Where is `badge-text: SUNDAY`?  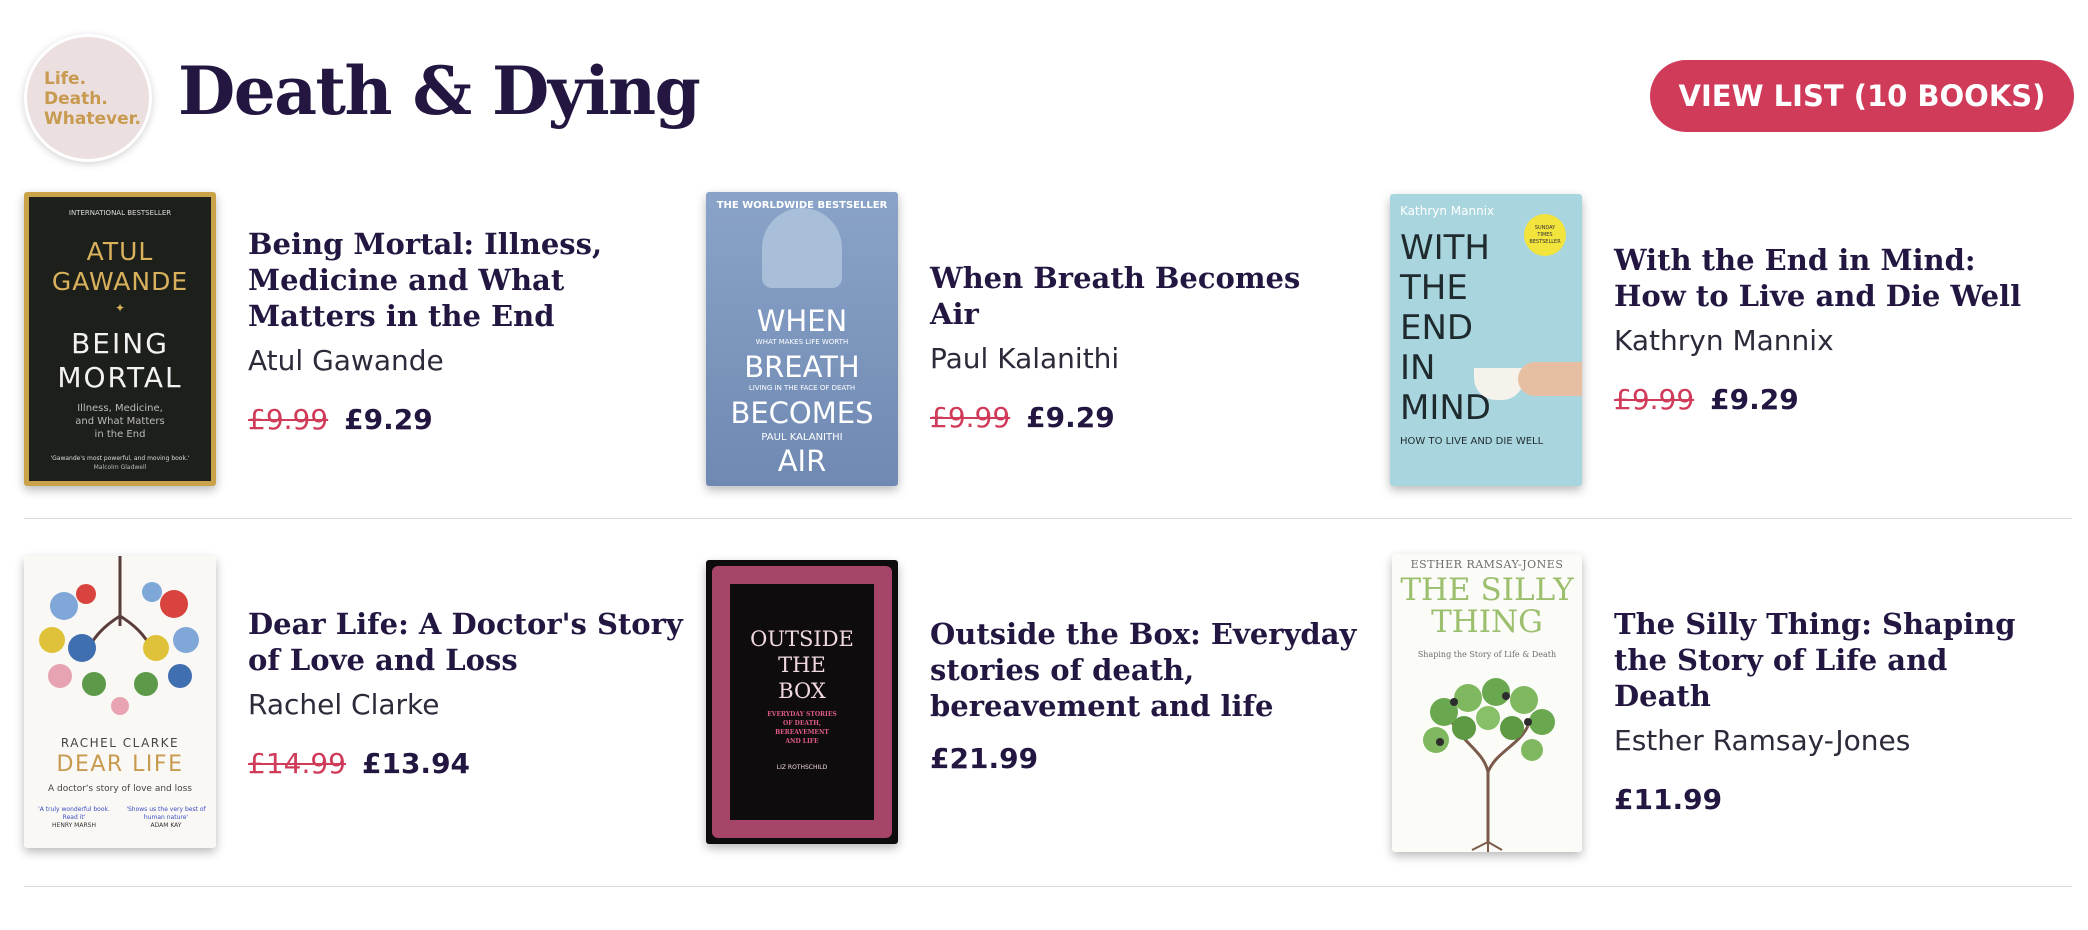 badge-text: SUNDAY is located at coordinates (1545, 228).